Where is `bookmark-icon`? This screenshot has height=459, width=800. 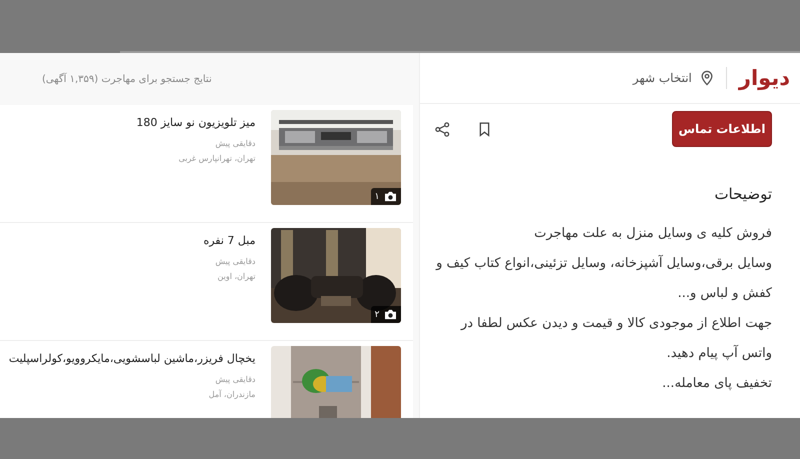 bookmark-icon is located at coordinates (484, 129).